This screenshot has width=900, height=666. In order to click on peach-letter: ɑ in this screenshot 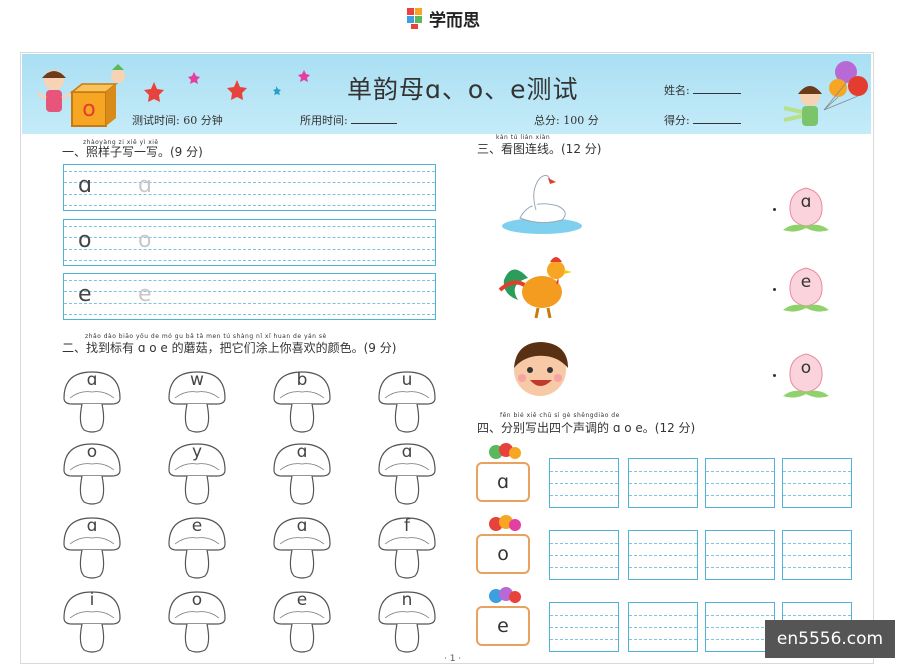, I will do `click(806, 202)`.